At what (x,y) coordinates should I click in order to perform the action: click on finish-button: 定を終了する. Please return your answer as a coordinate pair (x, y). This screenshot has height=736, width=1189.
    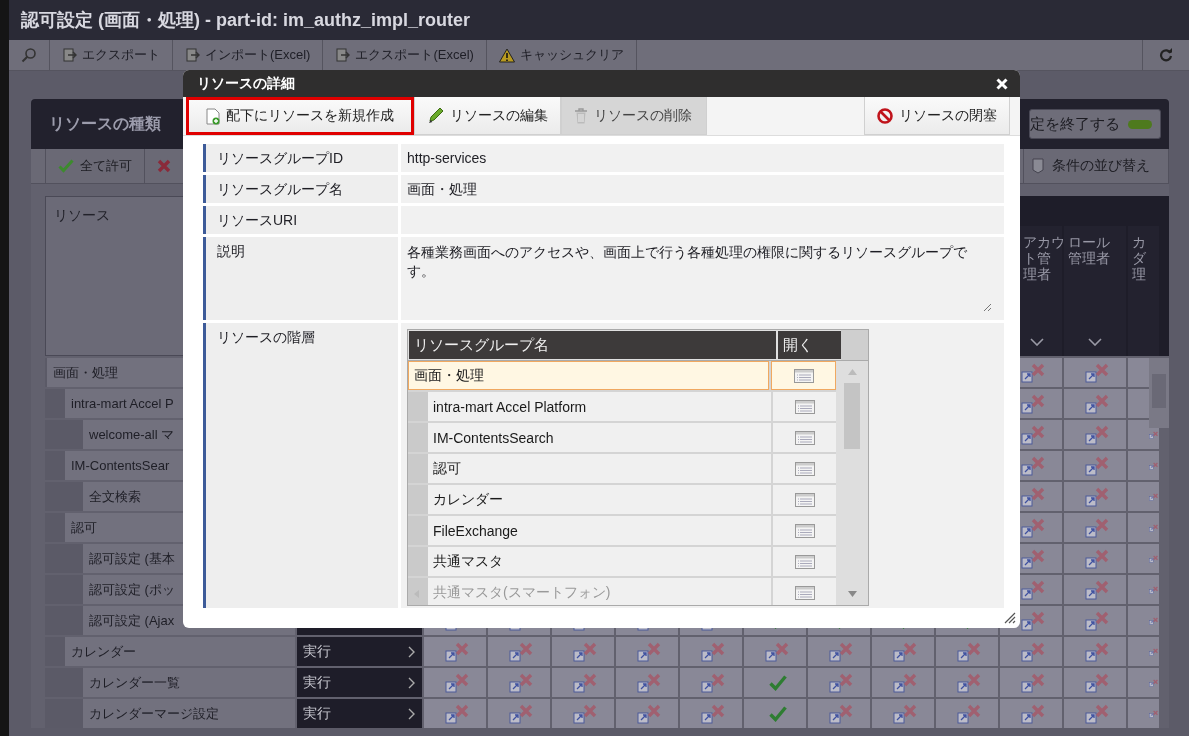
    Looking at the image, I should click on (1095, 124).